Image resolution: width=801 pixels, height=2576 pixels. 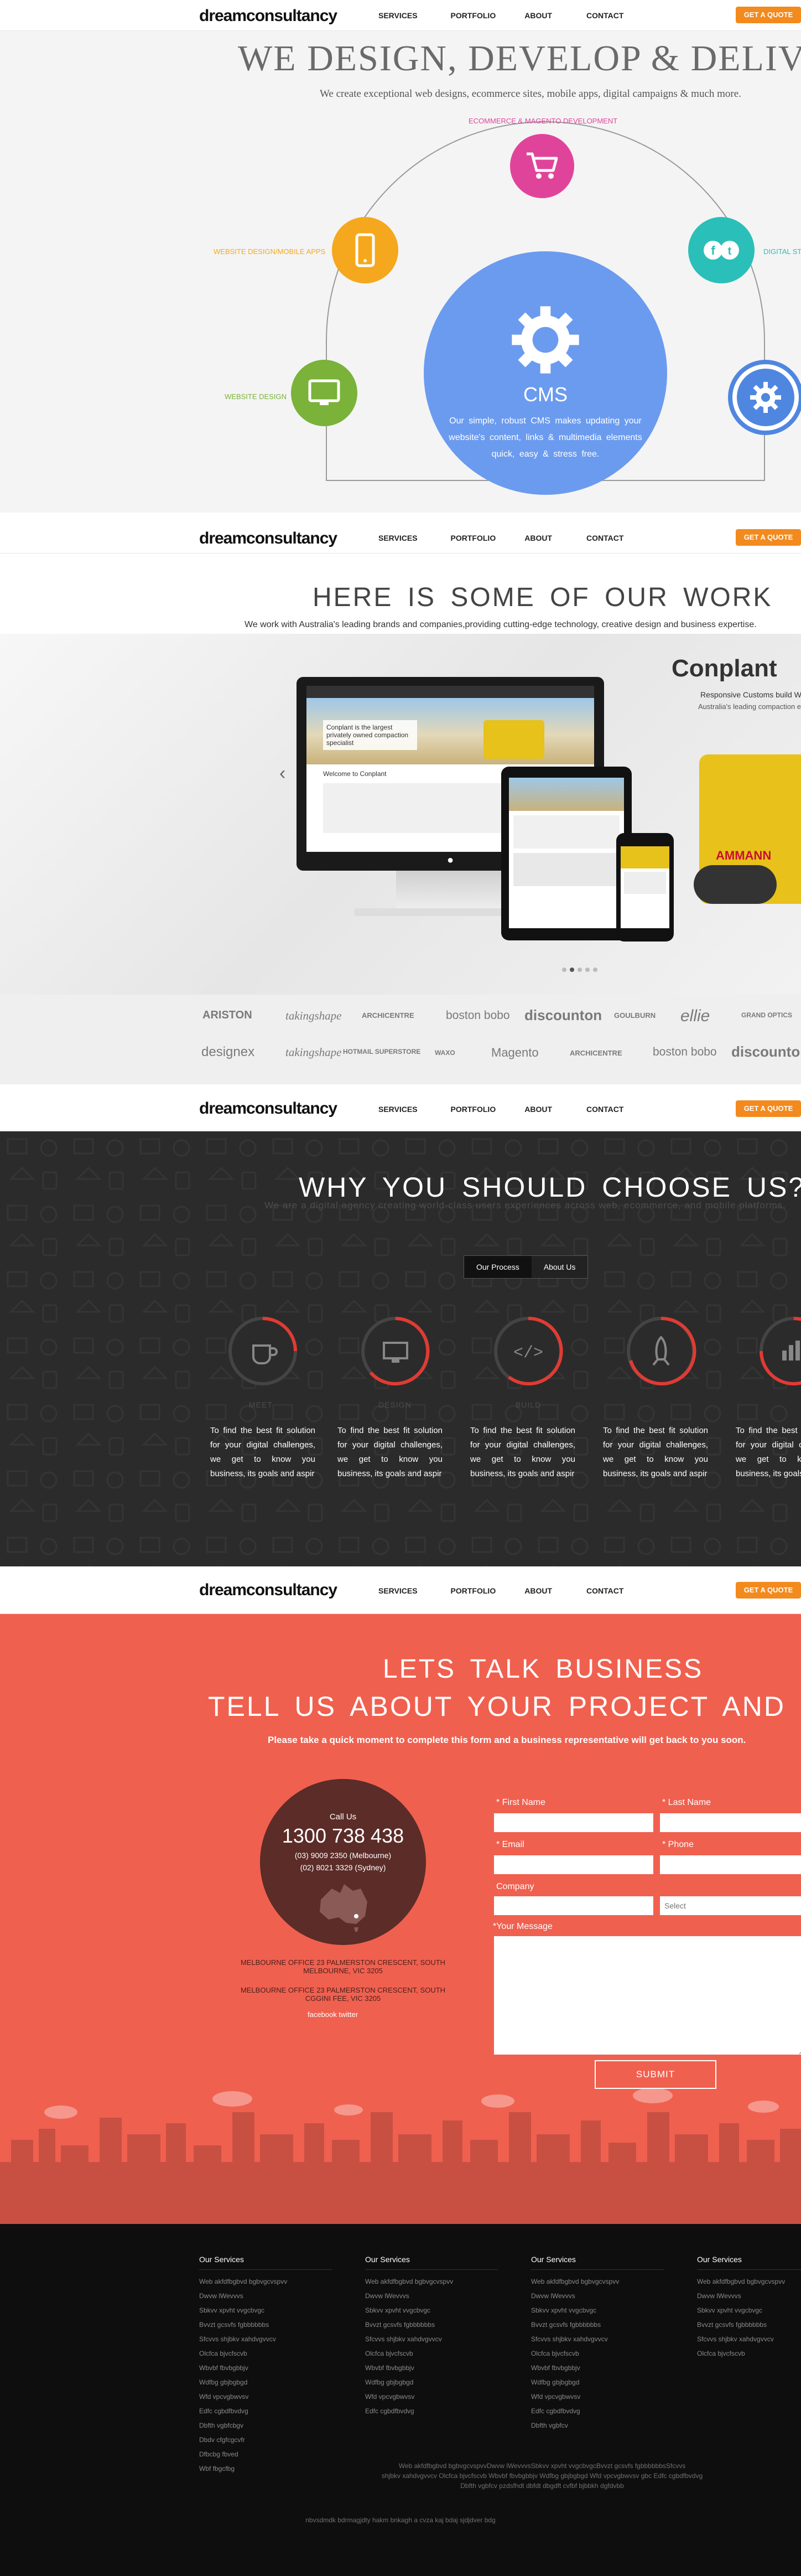 What do you see at coordinates (478, 1015) in the screenshot?
I see `client-logo: boston bobo` at bounding box center [478, 1015].